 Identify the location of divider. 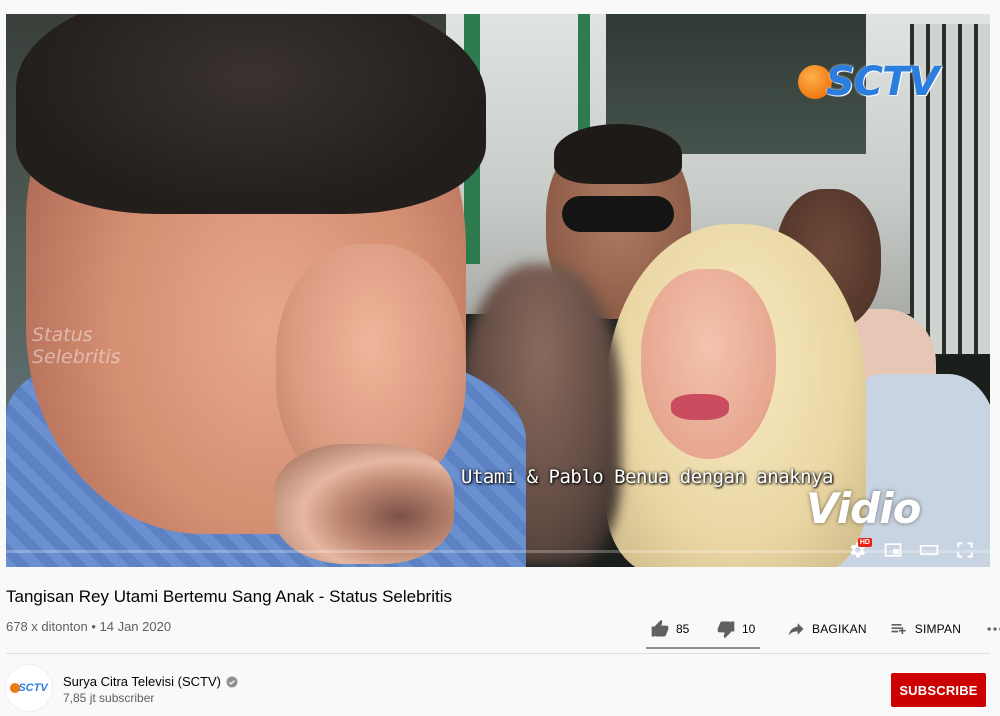
(498, 653).